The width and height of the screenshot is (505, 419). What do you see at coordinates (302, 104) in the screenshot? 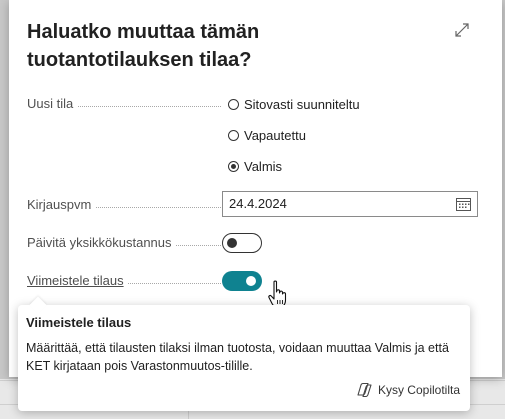
I see `radio-label: Sitovasti suunniteltu` at bounding box center [302, 104].